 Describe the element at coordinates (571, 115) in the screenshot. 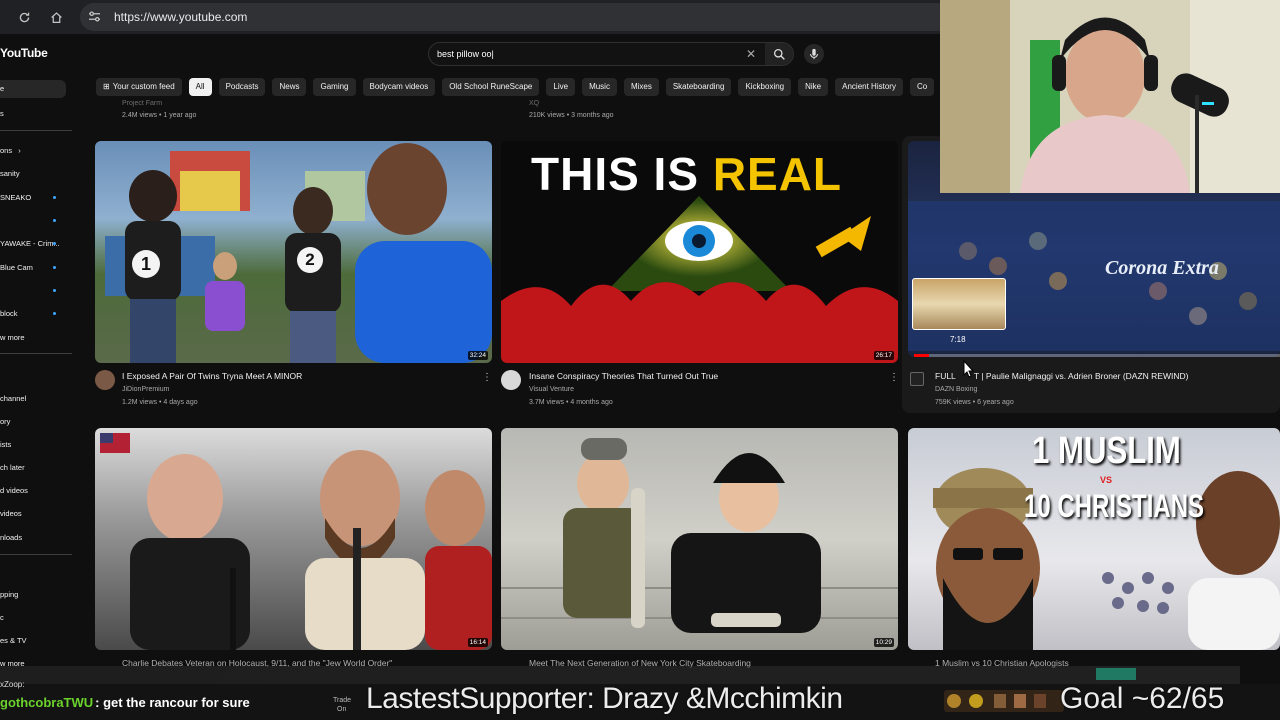

I see `video-meta-partial: 210K views • 3 months ago` at that location.